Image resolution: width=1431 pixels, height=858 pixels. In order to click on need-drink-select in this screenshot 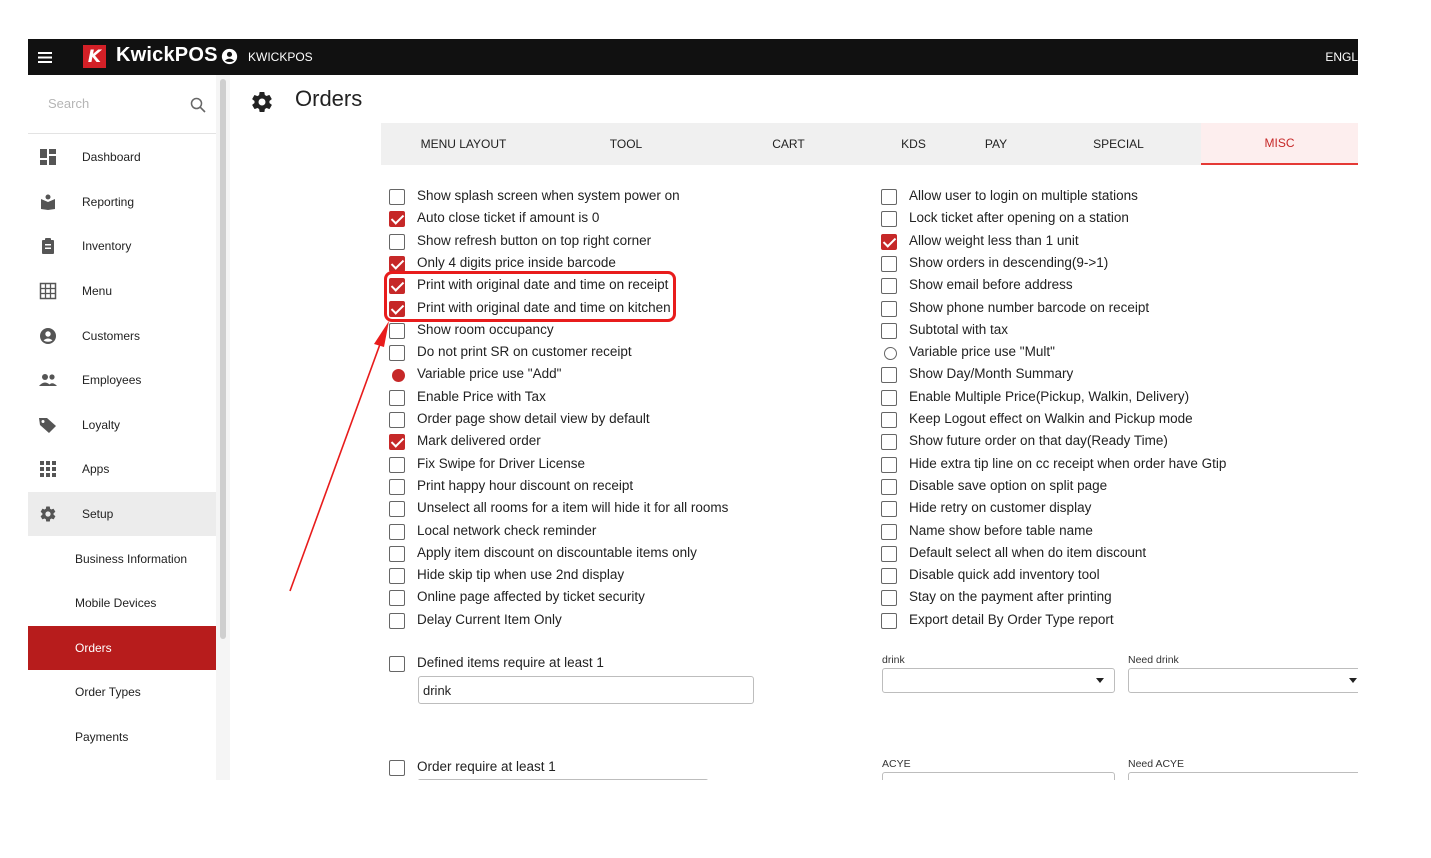, I will do `click(1243, 680)`.